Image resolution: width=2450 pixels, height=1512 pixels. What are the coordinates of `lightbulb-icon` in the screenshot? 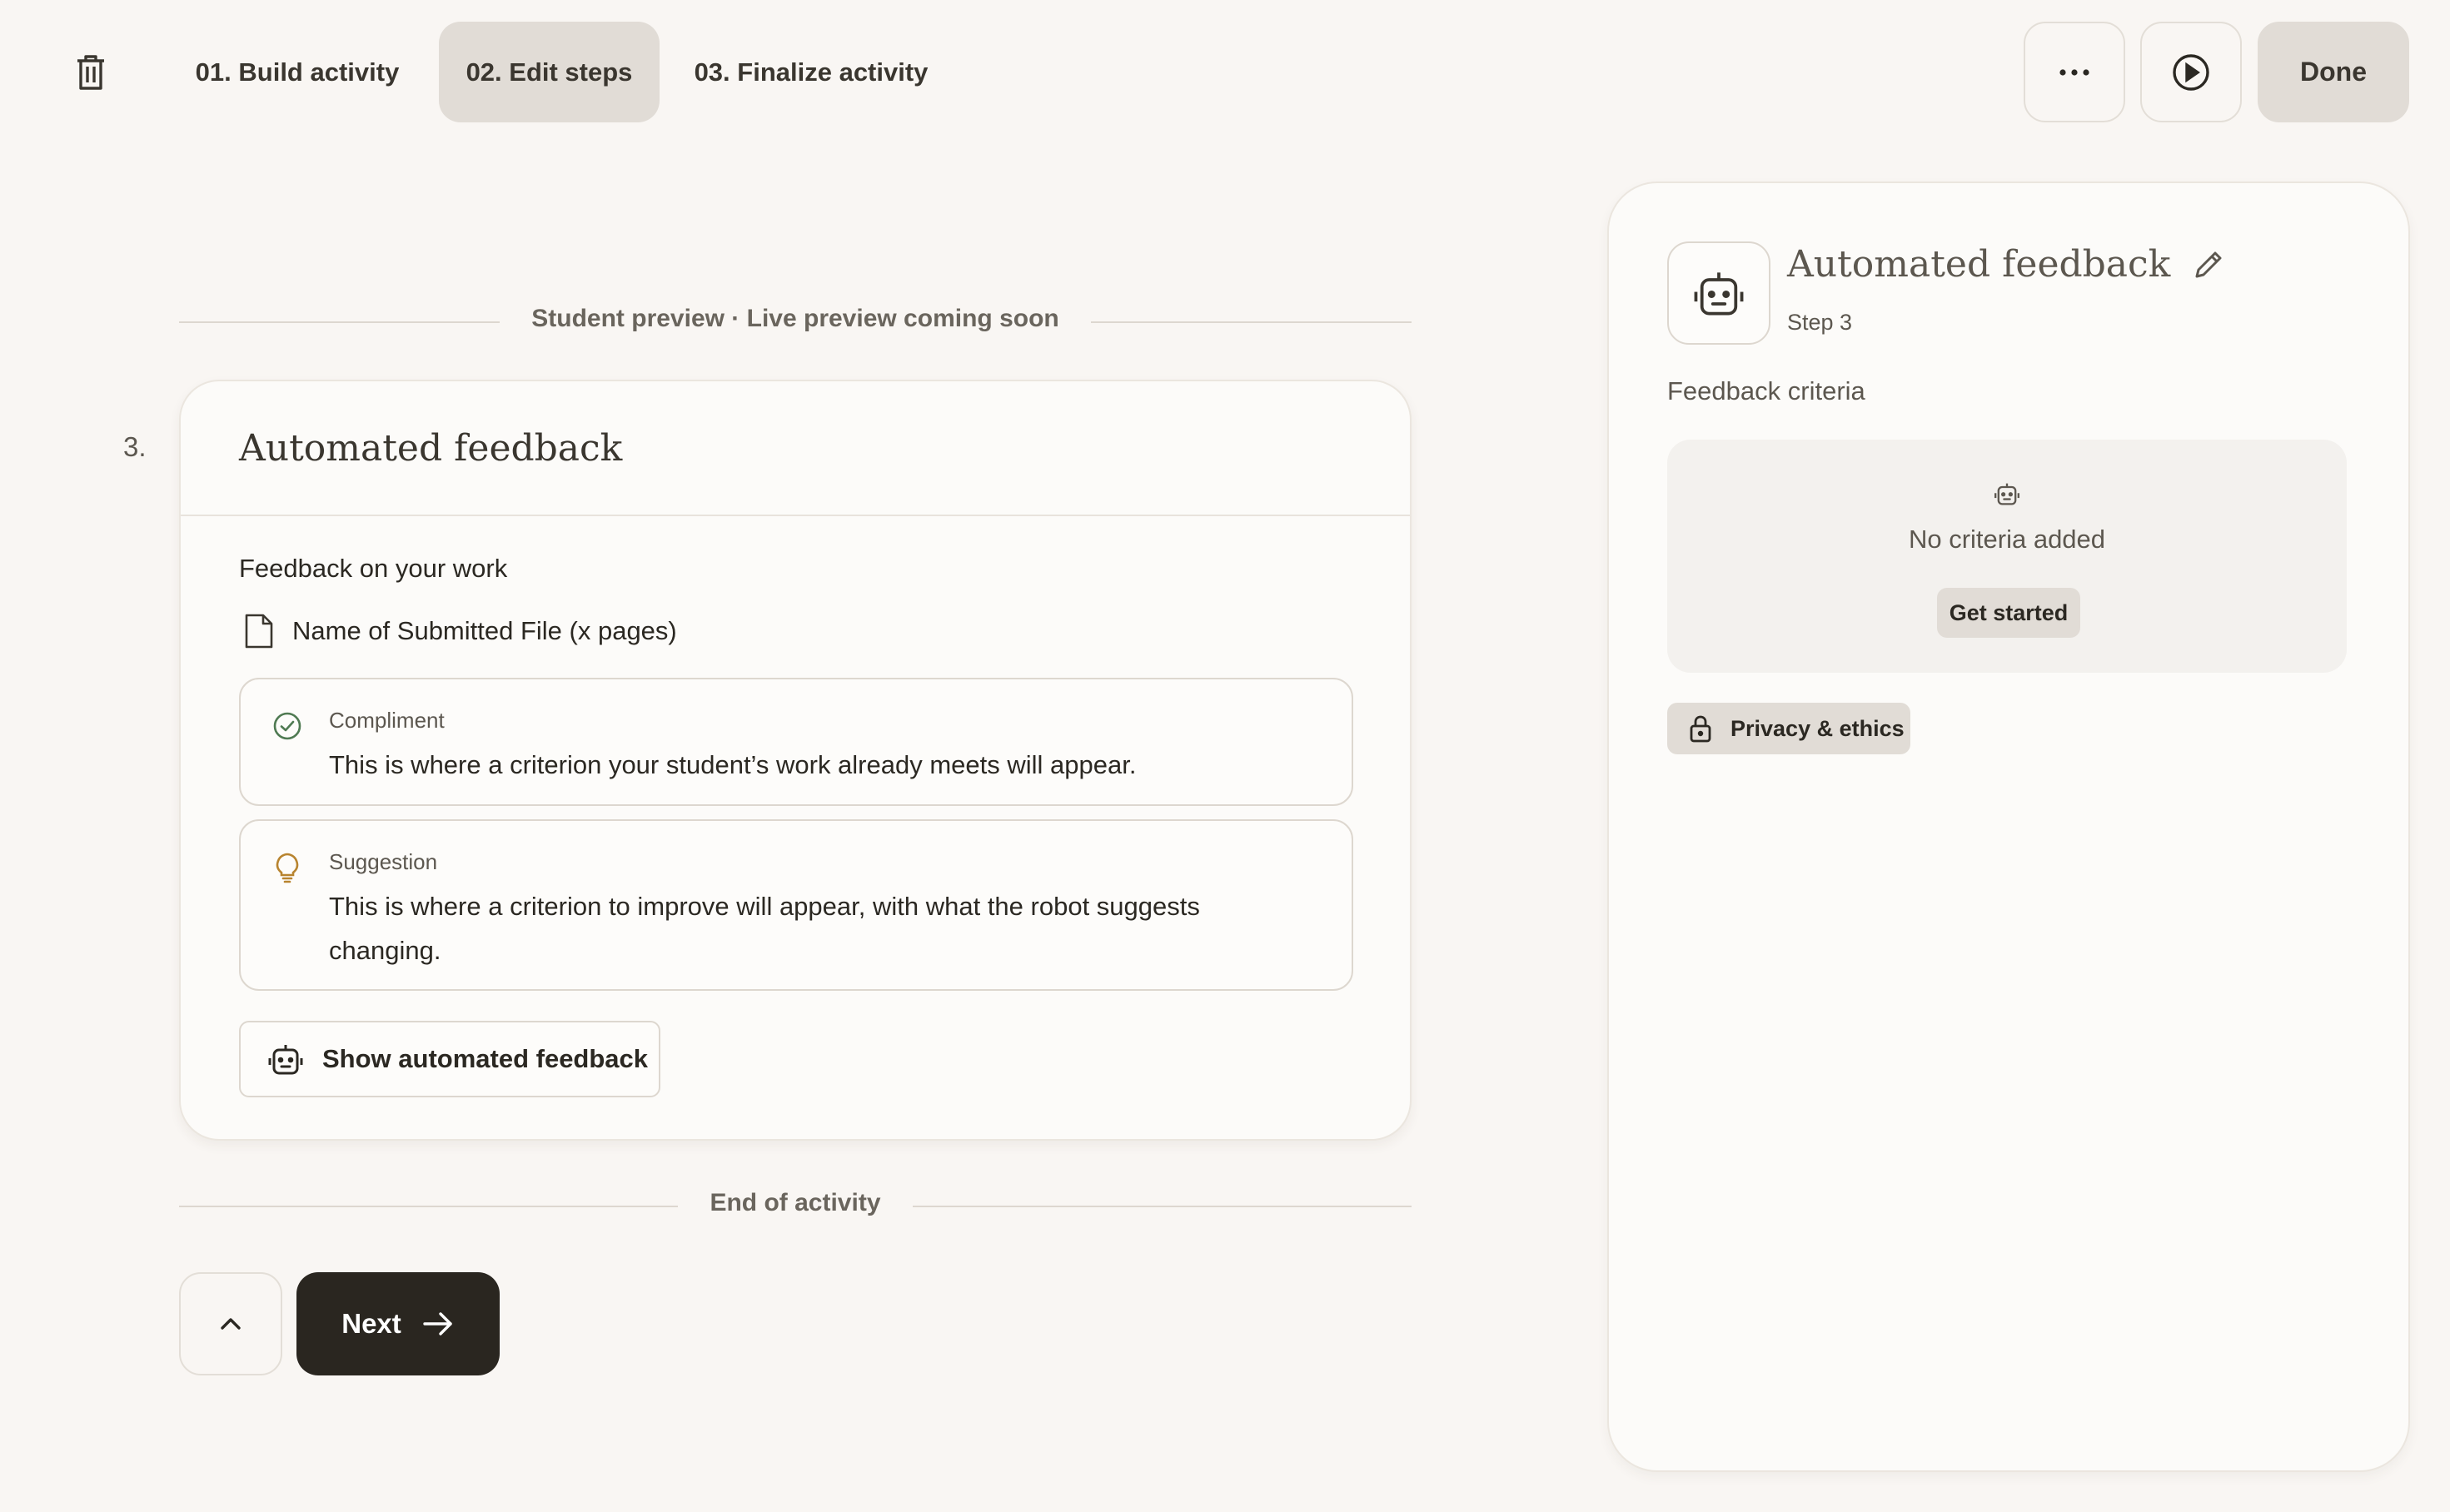 It's located at (287, 867).